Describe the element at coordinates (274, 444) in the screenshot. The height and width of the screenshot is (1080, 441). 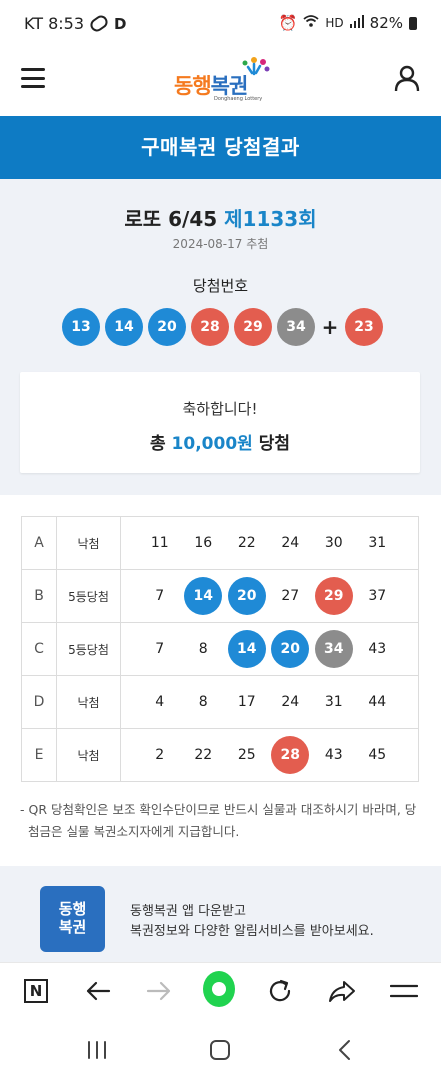
I see `total-suffix: 당첨` at that location.